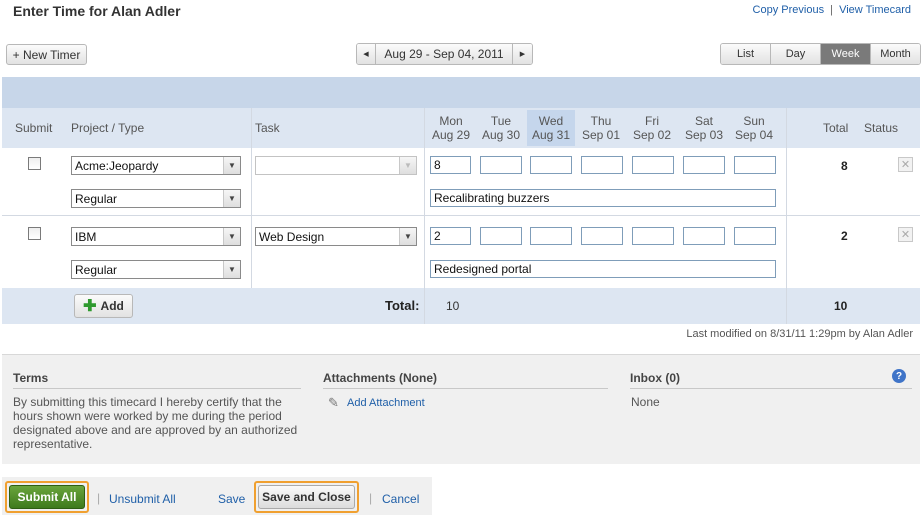 The height and width of the screenshot is (515, 922). What do you see at coordinates (267, 128) in the screenshot?
I see `task-header: Task` at bounding box center [267, 128].